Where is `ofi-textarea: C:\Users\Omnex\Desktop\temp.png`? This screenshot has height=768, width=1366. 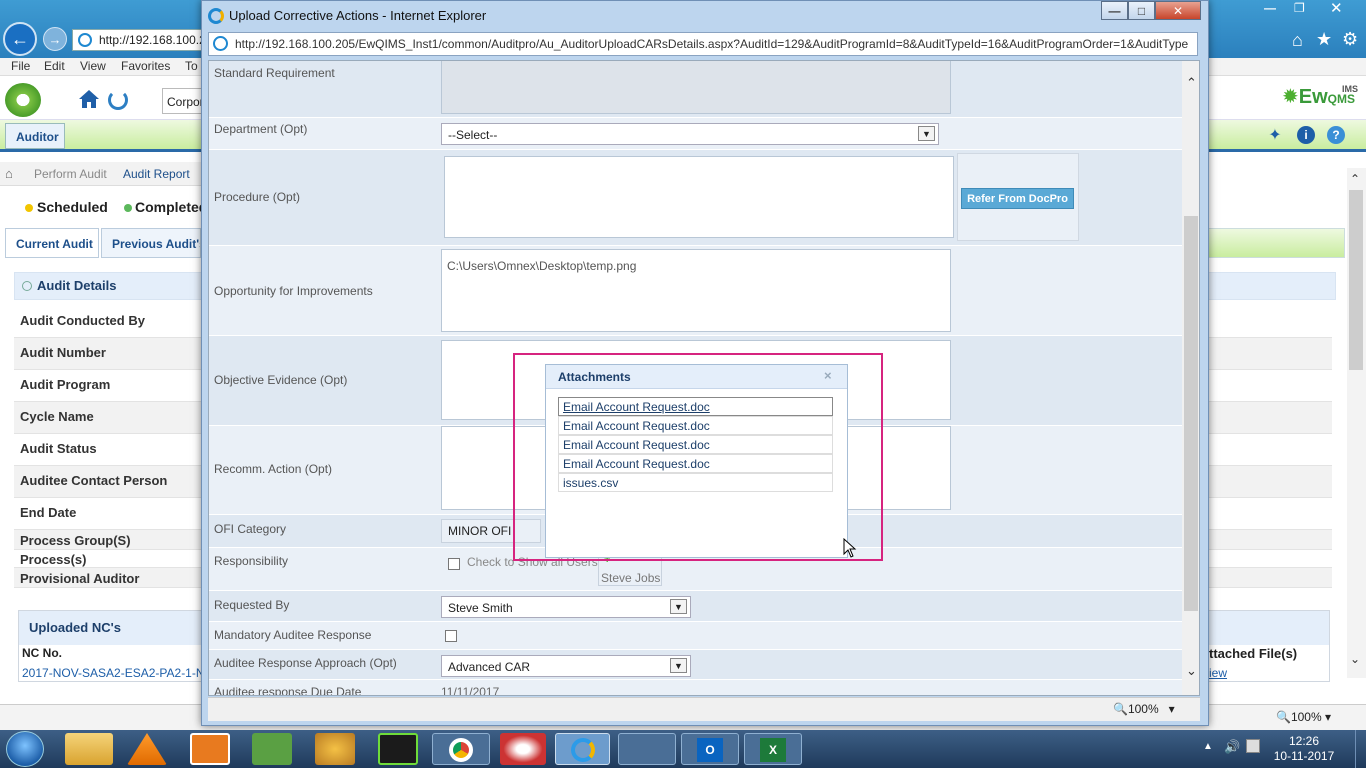
ofi-textarea: C:\Users\Omnex\Desktop\temp.png is located at coordinates (696, 290).